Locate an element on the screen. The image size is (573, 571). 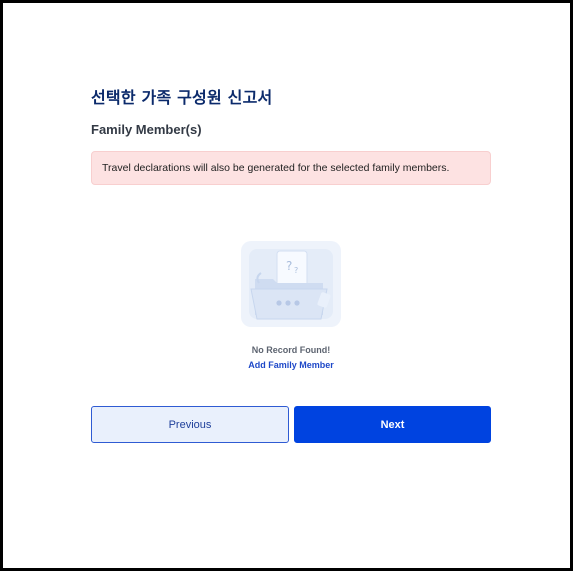
section-title: Family Member(s) is located at coordinates (146, 129).